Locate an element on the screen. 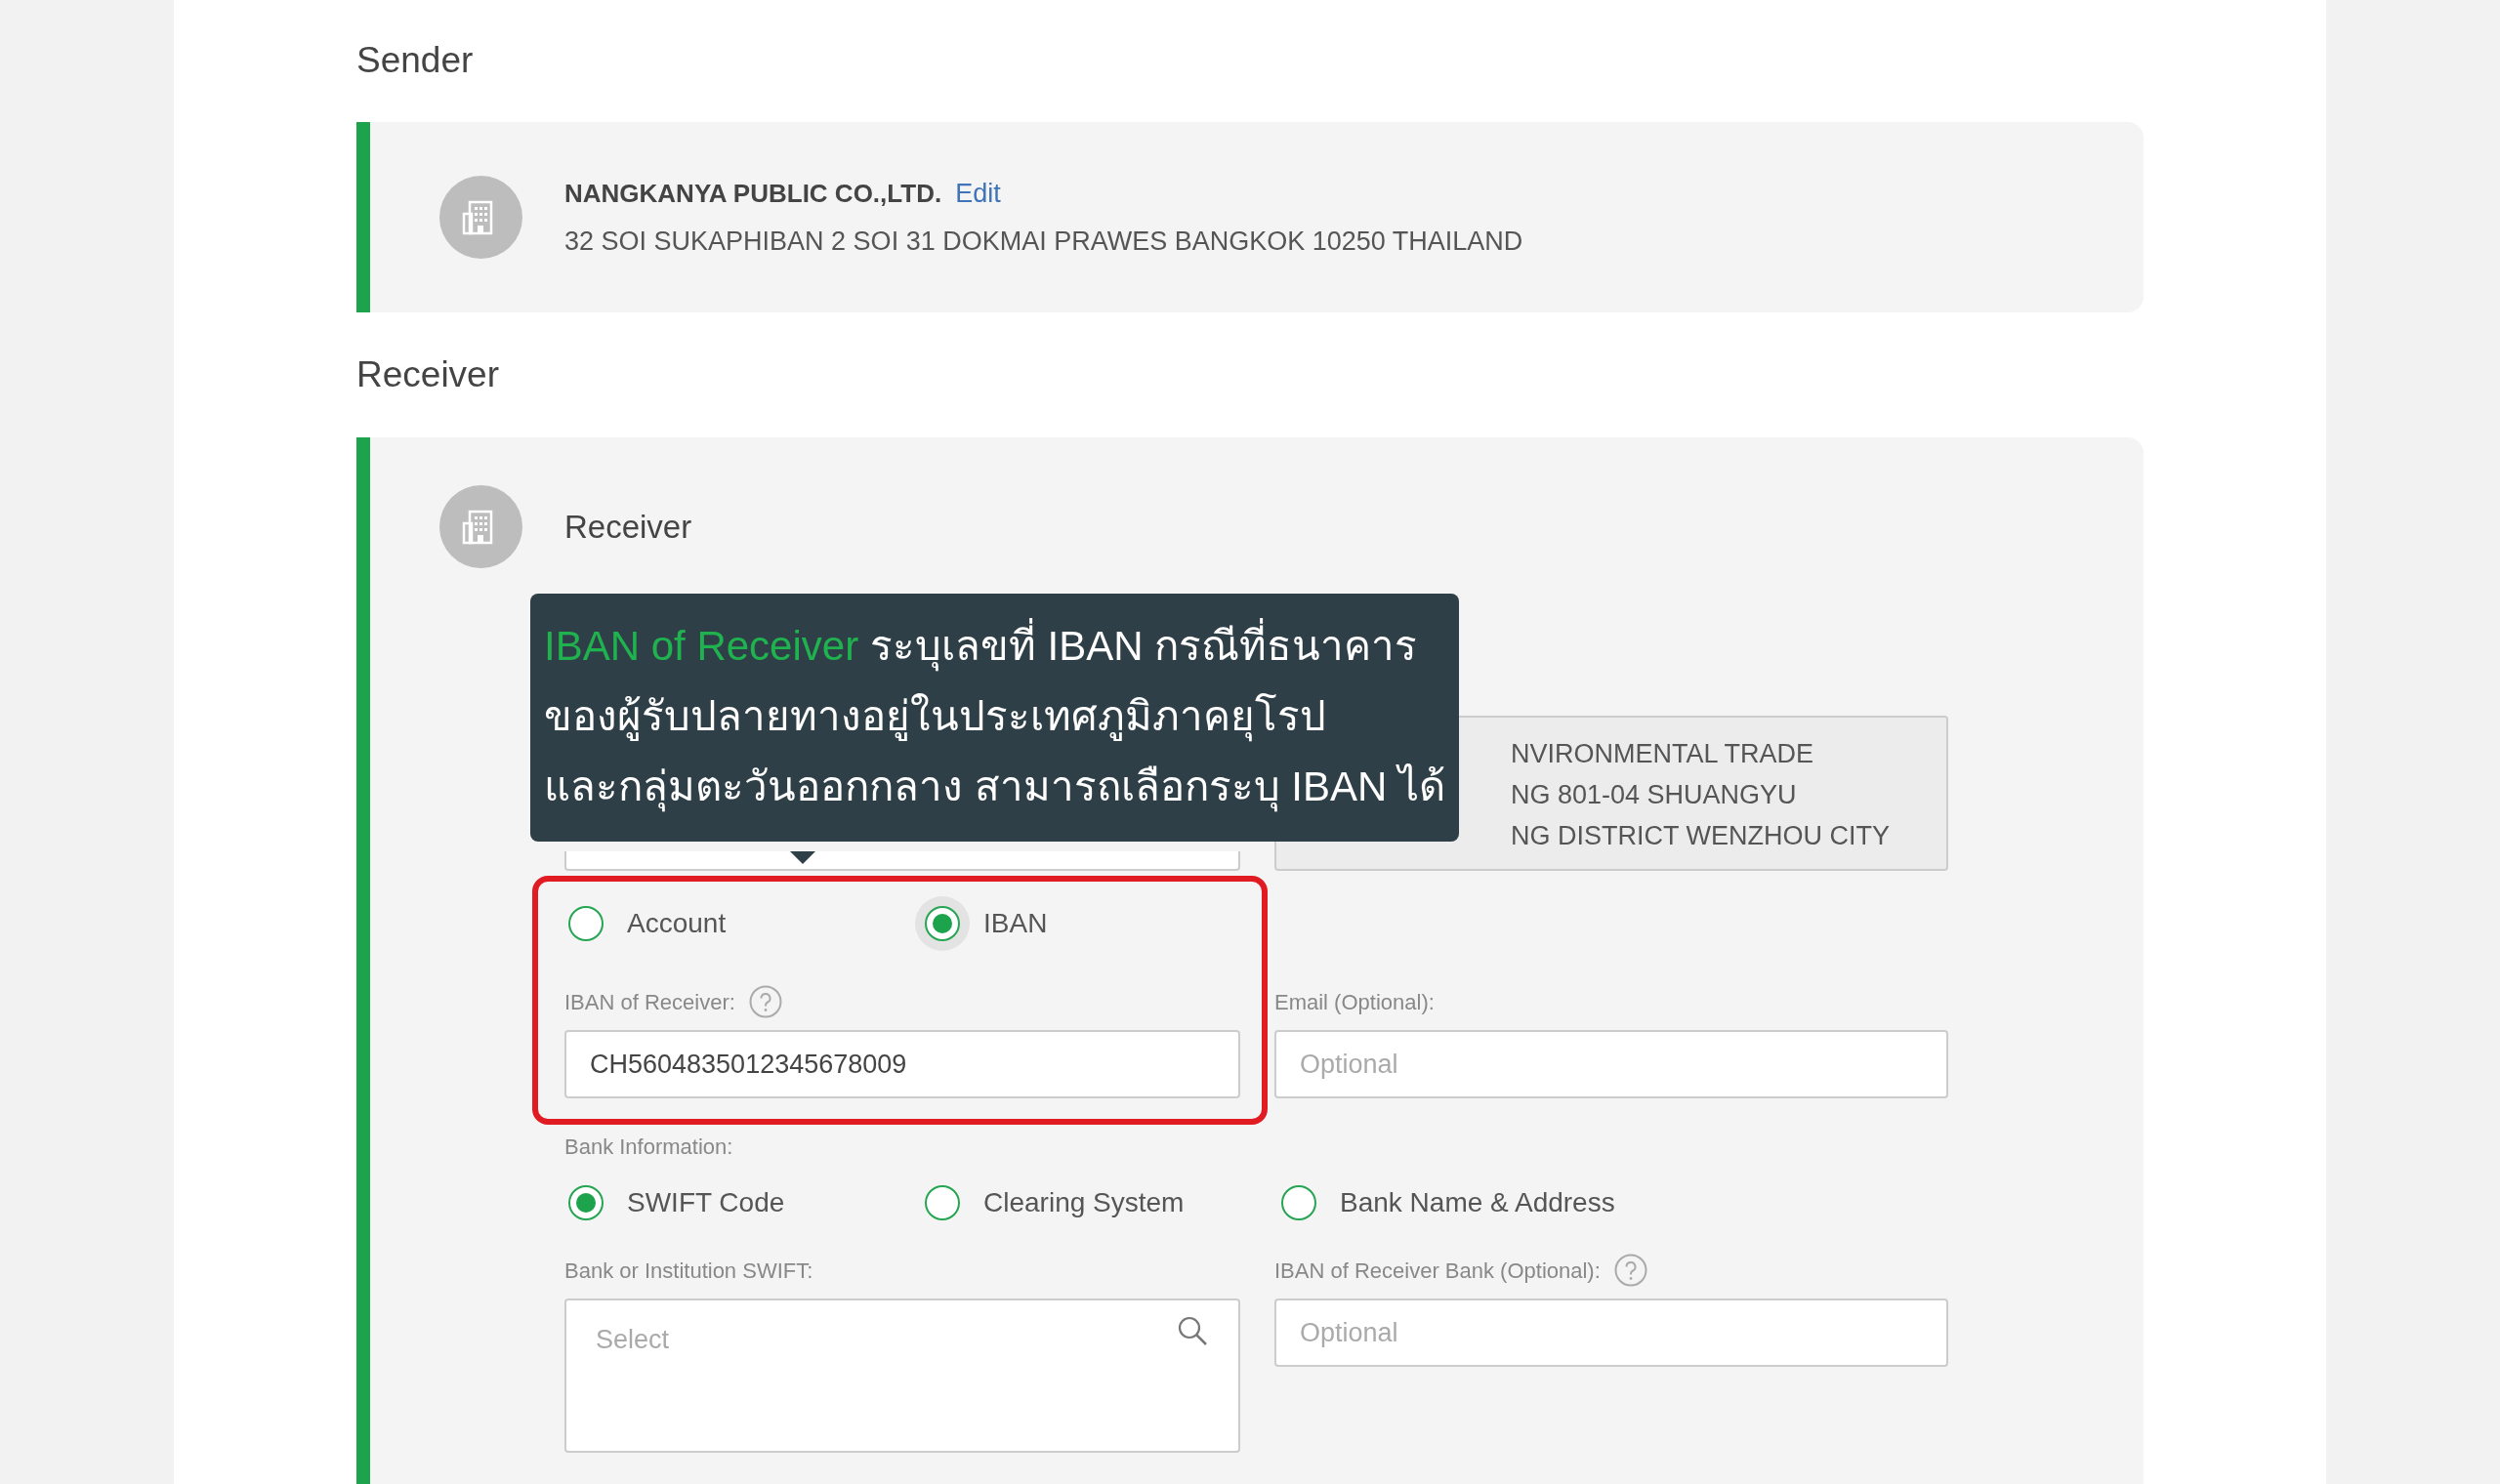 This screenshot has height=1484, width=2500. section-heading: Sender is located at coordinates (416, 61).